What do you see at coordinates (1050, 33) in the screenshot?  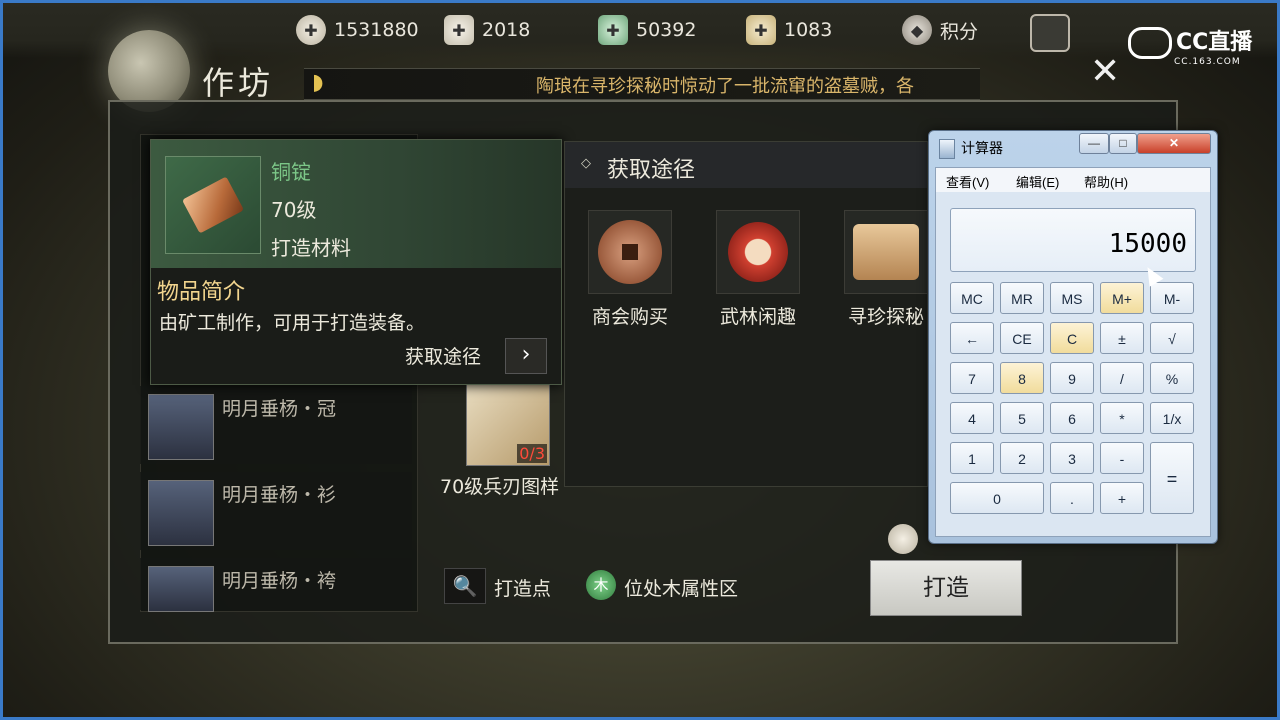 I see `menu-icon` at bounding box center [1050, 33].